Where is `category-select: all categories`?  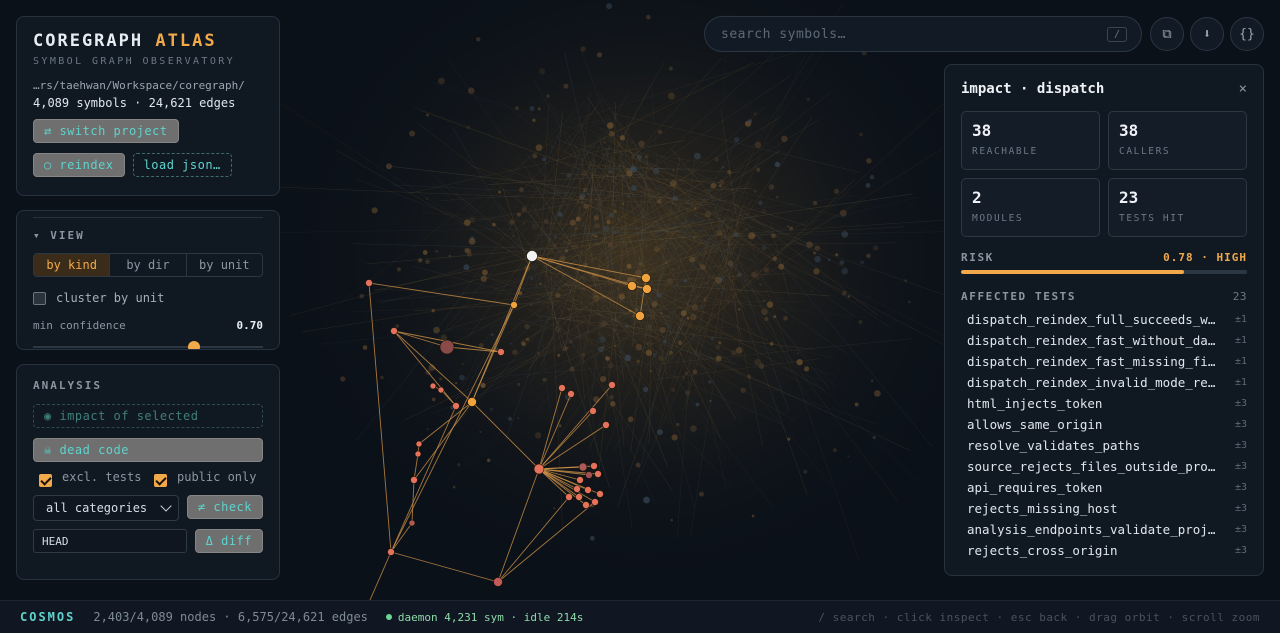 category-select: all categories is located at coordinates (106, 508).